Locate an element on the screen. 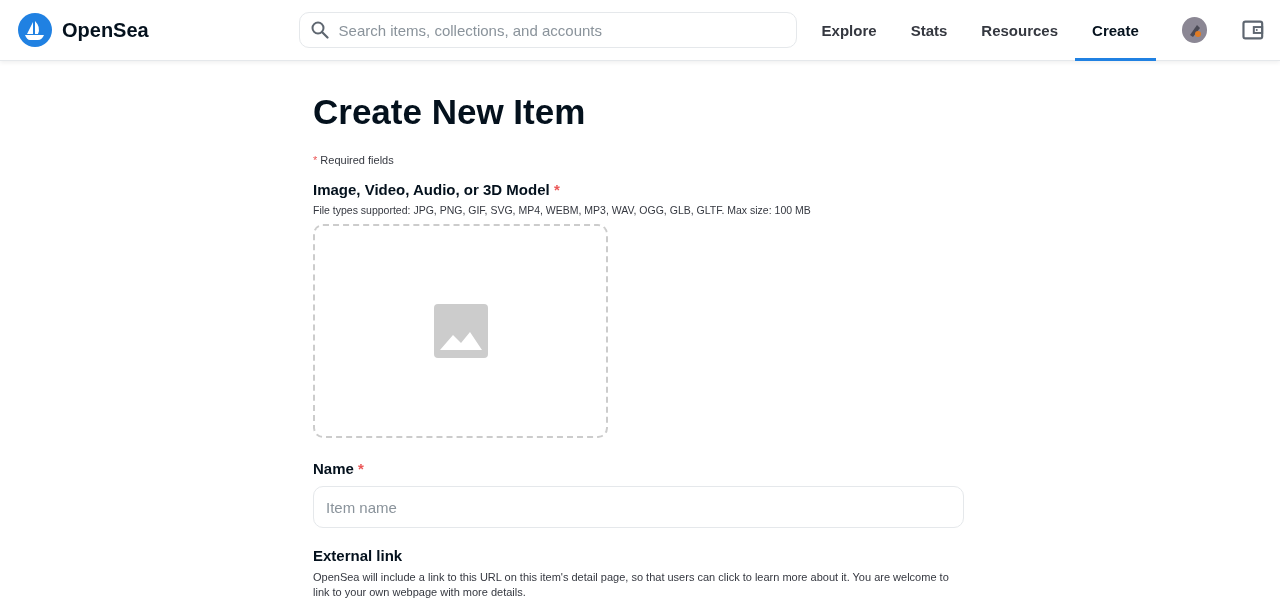 This screenshot has width=1280, height=607. file-types-hint: File types supported: JPG, PNG, GIF, SVG, MP4, WEBM, MP3, WAV, OGG, GLB, GLTF. Max size: 100 MB is located at coordinates (562, 210).